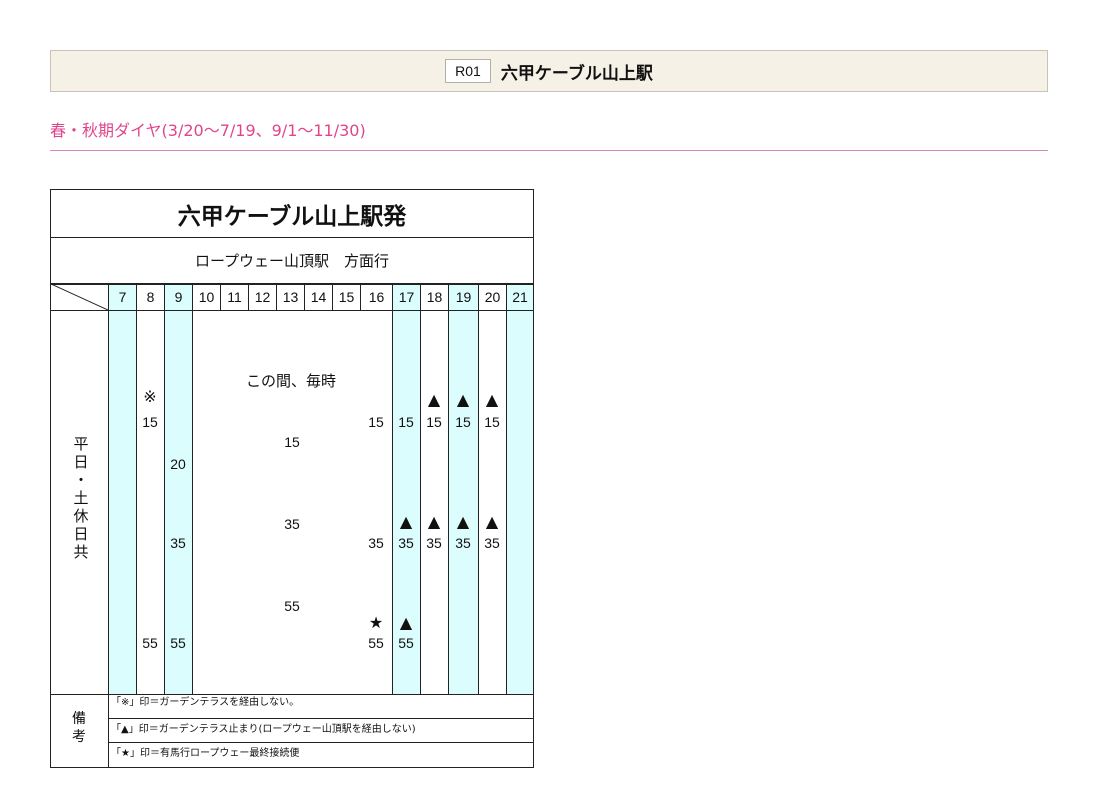  Describe the element at coordinates (79, 297) in the screenshot. I see `corner-diagonal` at that location.